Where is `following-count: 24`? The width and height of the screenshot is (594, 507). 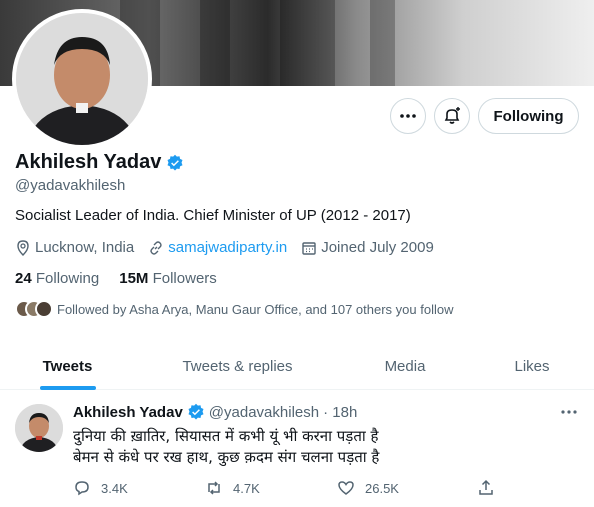
following-count: 24 is located at coordinates (23, 278).